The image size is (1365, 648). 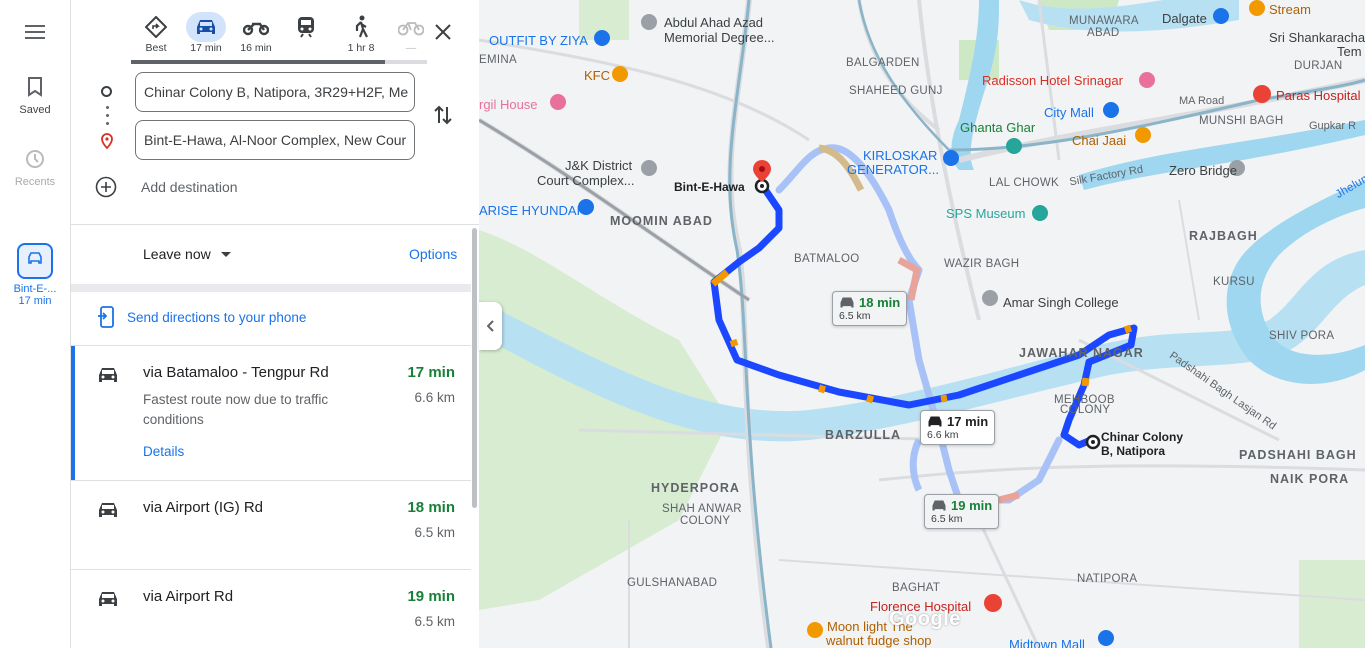 I want to click on bike-icon, so click(x=411, y=29).